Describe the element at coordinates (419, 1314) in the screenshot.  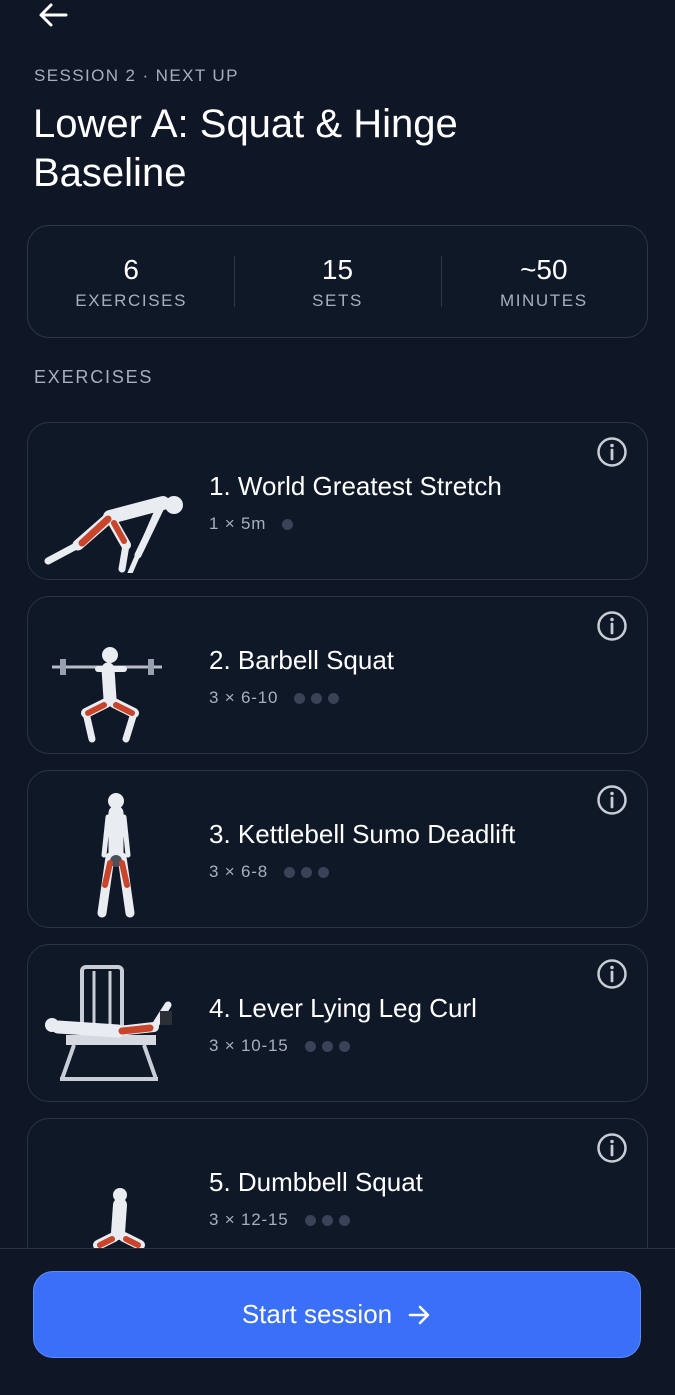
I see `arrow-right-icon` at that location.